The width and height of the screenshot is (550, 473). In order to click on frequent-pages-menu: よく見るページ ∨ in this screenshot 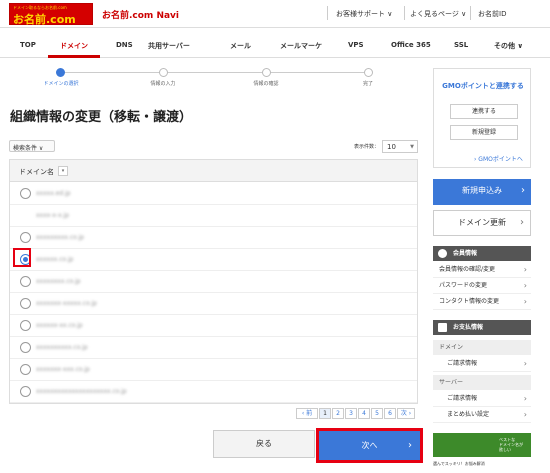, I will do `click(438, 14)`.